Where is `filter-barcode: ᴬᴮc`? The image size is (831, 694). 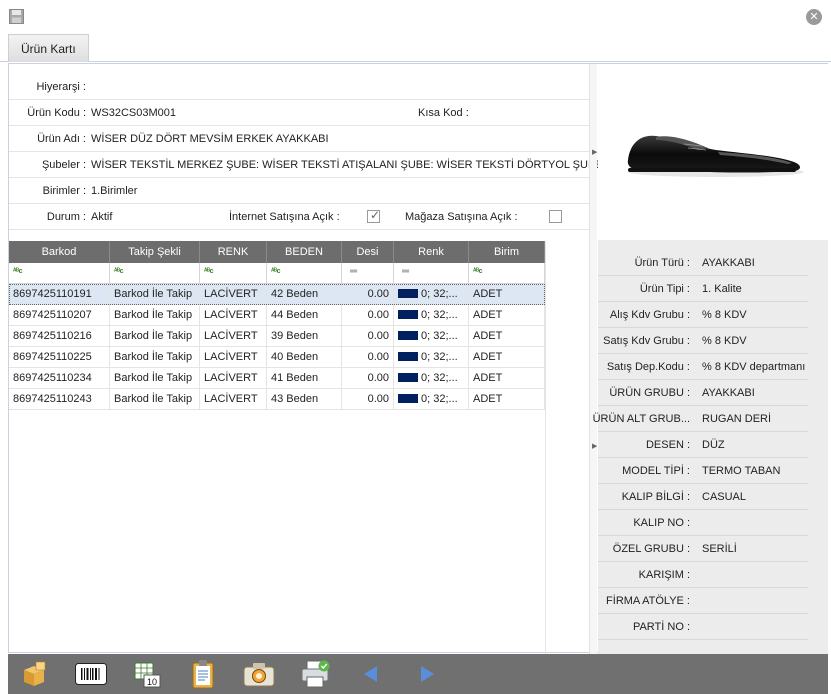
filter-barcode: ᴬᴮc is located at coordinates (59, 273).